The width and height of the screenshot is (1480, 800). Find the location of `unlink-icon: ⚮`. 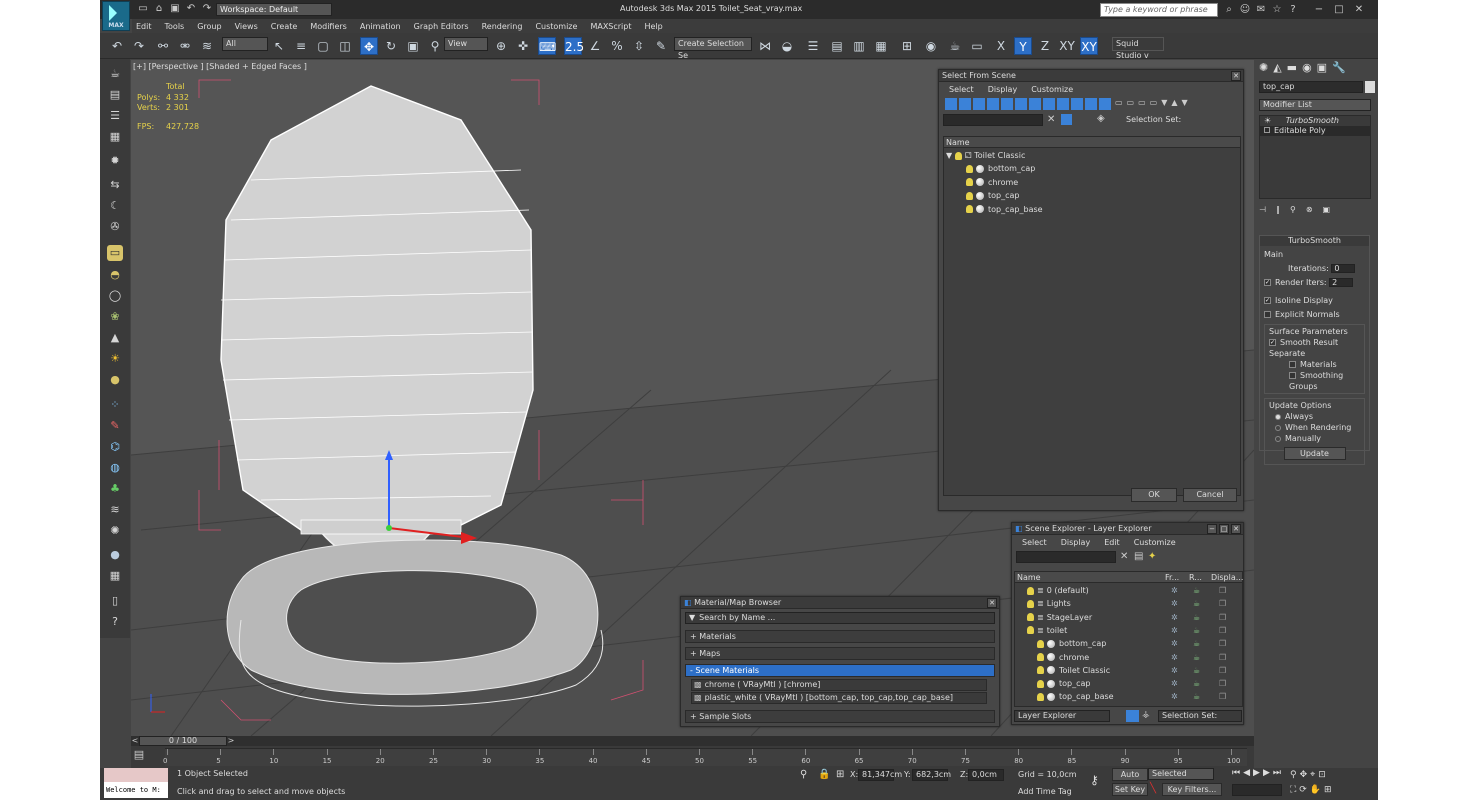

unlink-icon: ⚮ is located at coordinates (185, 46).